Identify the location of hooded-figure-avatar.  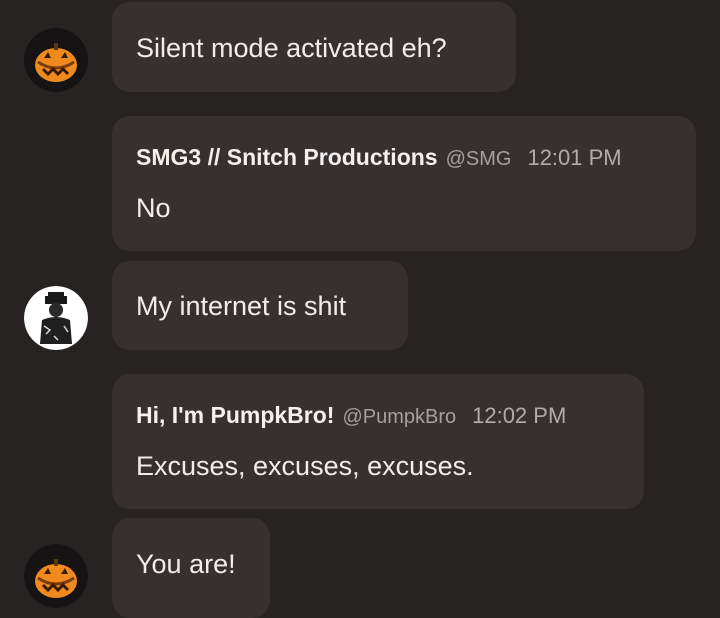
(56, 318).